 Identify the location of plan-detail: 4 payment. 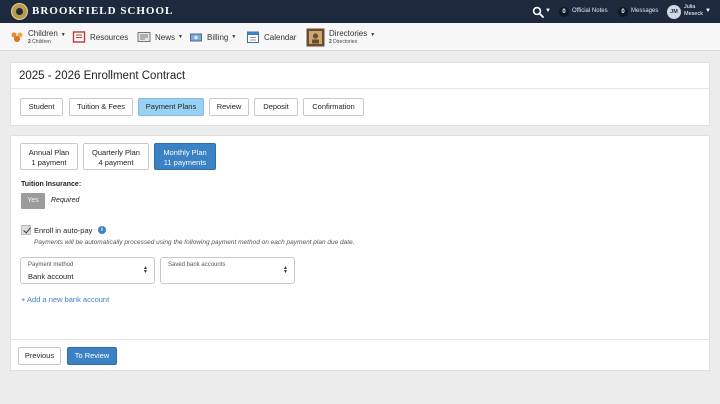
(116, 162).